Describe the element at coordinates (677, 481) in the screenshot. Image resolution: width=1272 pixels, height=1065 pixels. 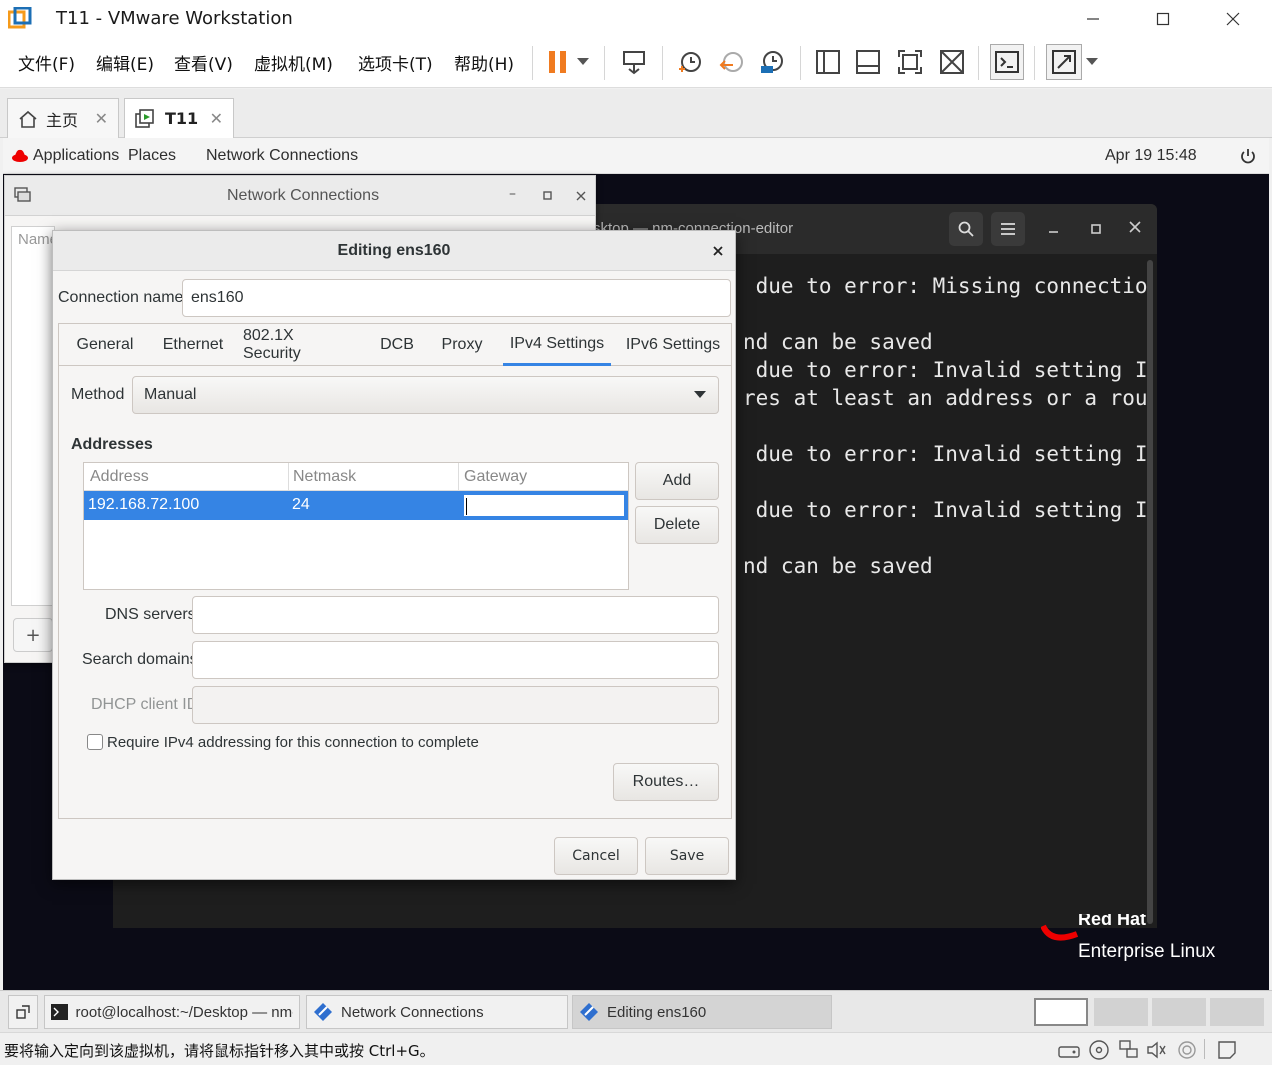
I see `add-address-button: Add` at that location.